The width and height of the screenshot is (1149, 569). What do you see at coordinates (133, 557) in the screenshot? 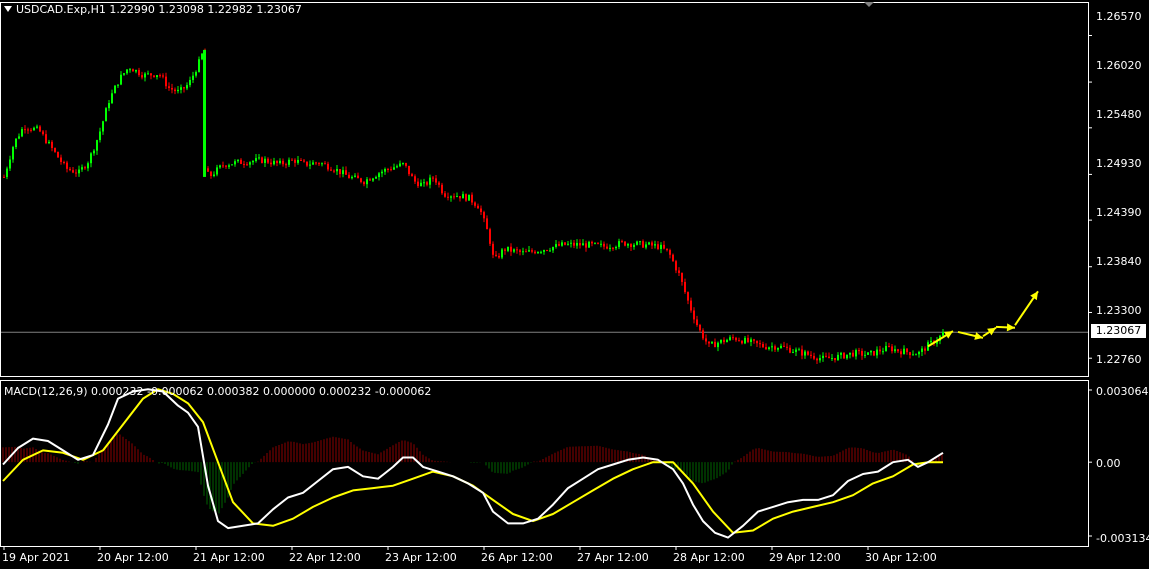
I see `time-tick-label: 20 Apr 12:00` at bounding box center [133, 557].